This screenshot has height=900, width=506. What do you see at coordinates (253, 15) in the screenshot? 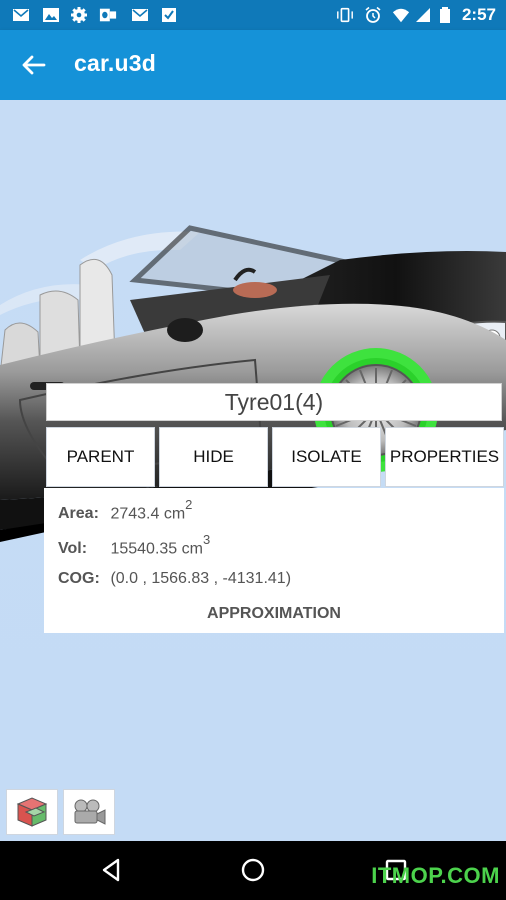
I see `status-bar: 2:57` at bounding box center [253, 15].